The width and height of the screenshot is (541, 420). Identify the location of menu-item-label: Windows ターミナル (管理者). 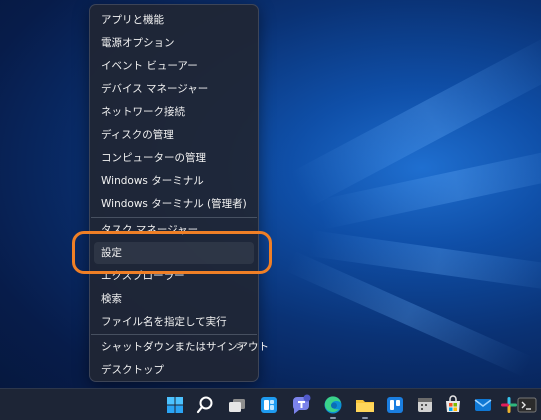
(174, 204).